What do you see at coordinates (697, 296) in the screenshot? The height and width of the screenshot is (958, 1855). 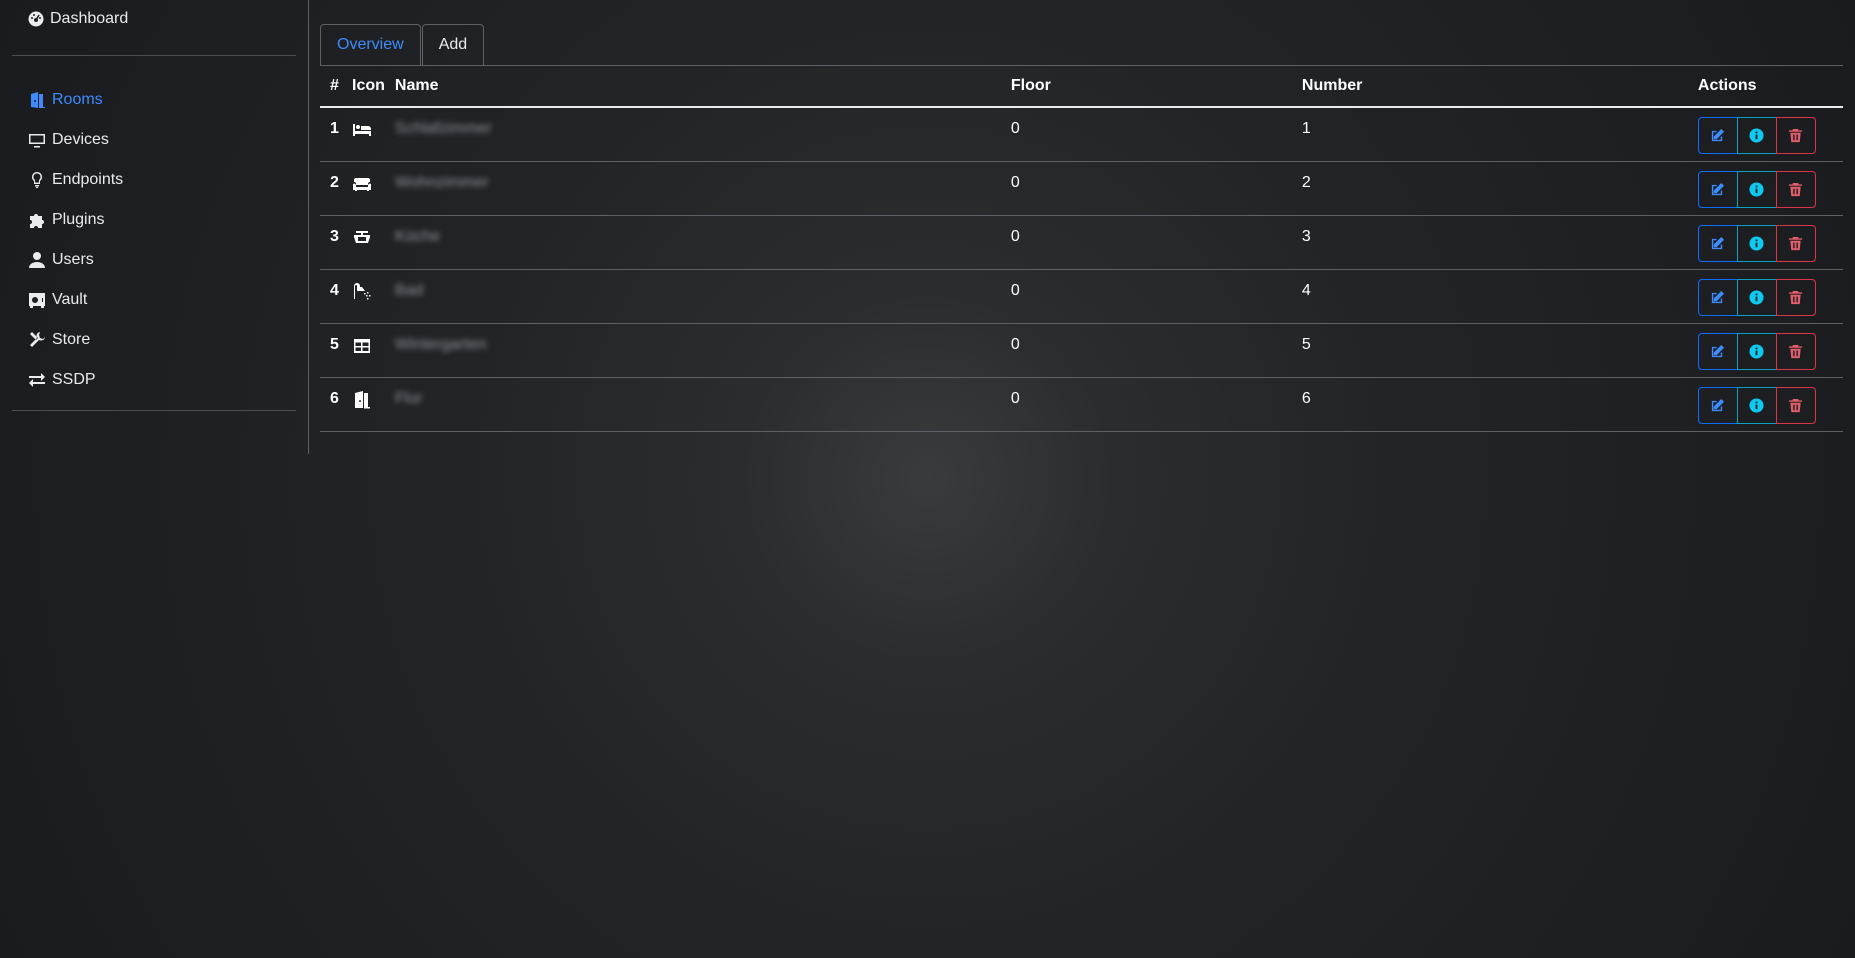 I see `room-name: Bad` at bounding box center [697, 296].